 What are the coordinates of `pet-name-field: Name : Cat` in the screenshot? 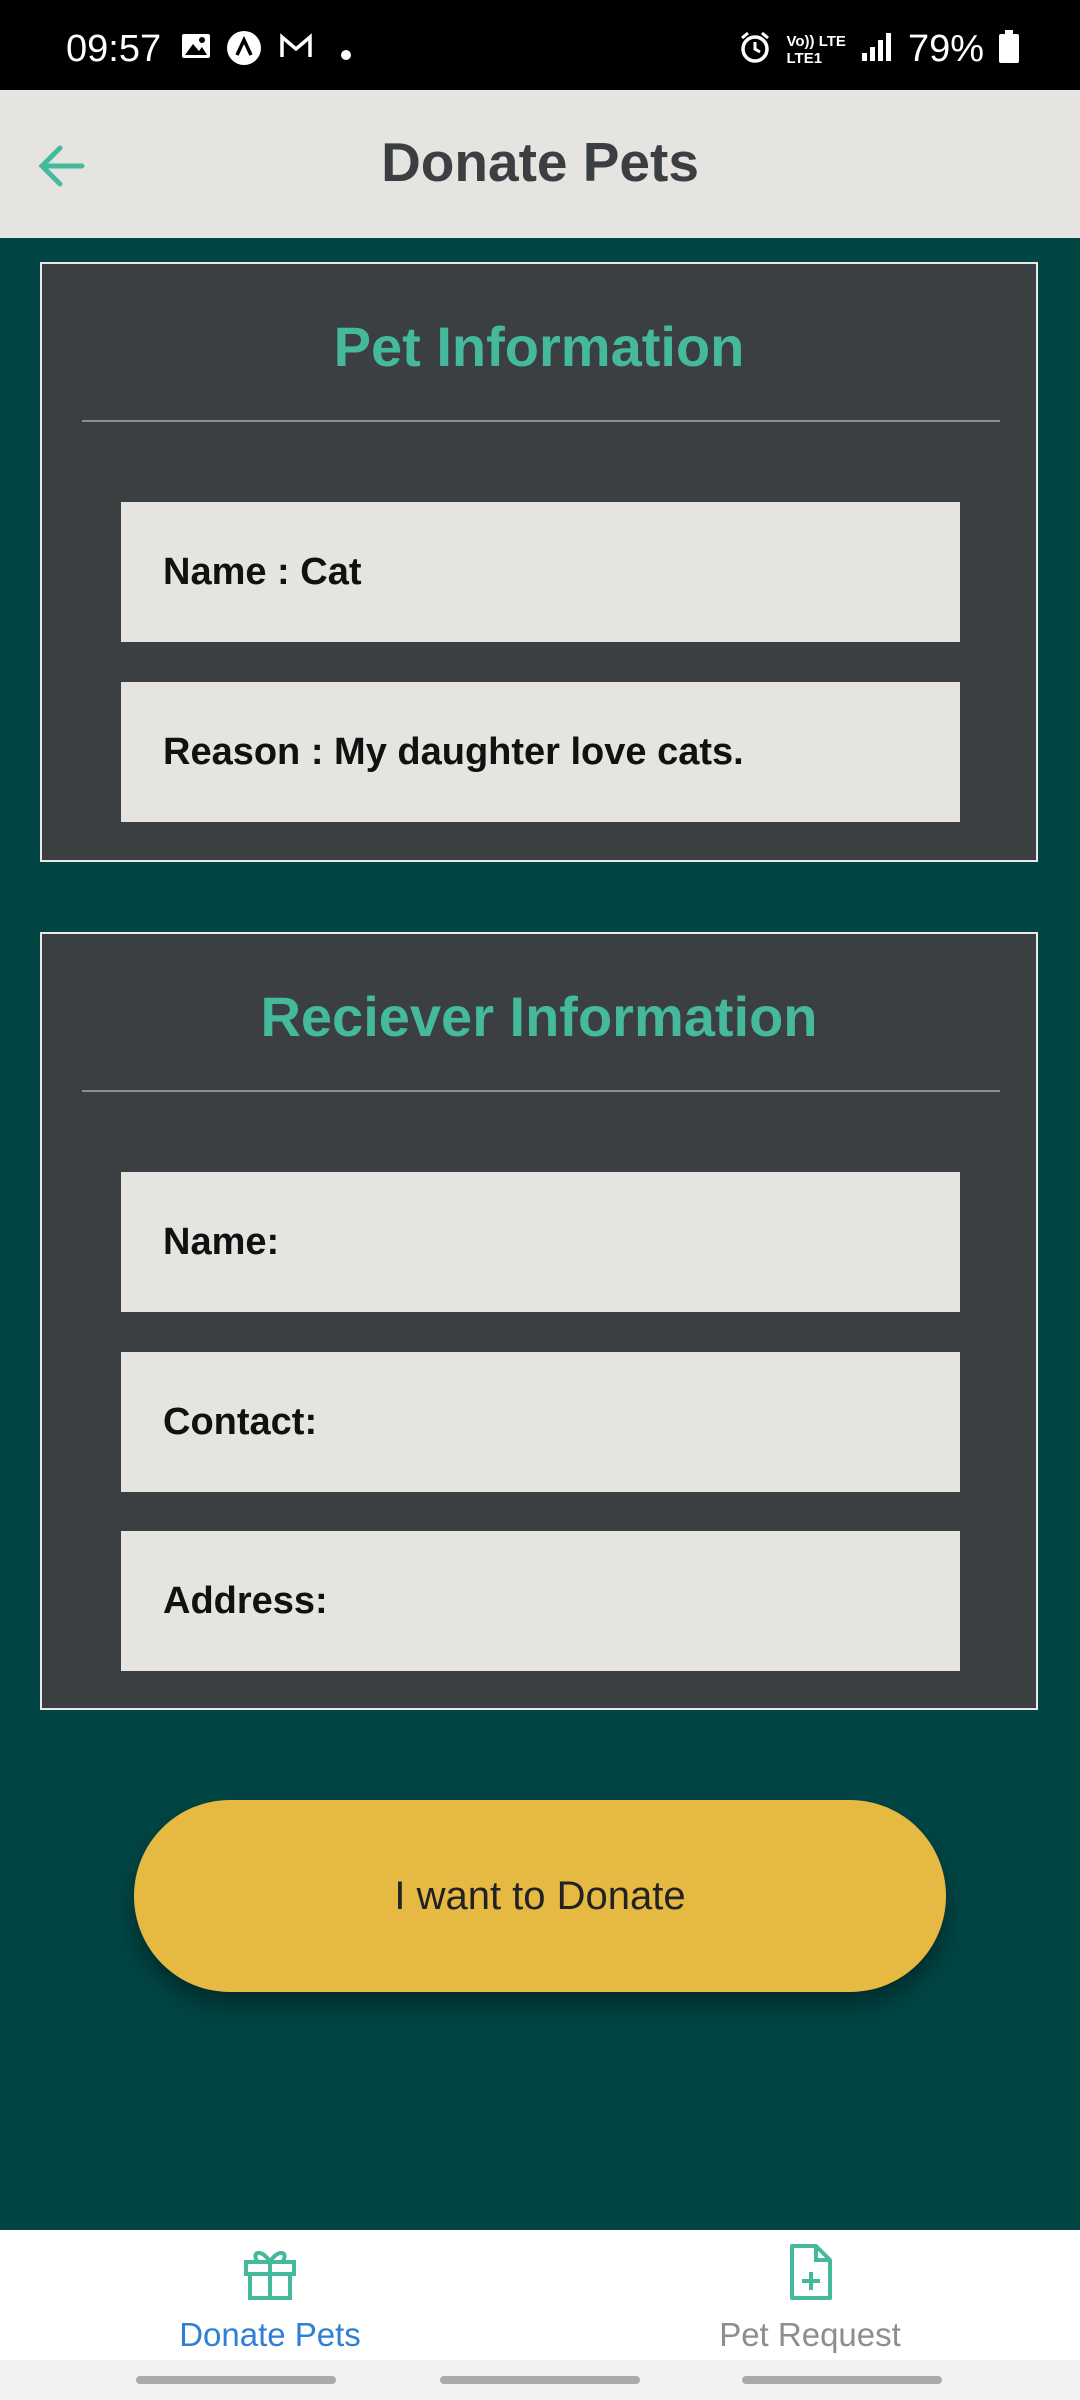 It's located at (540, 572).